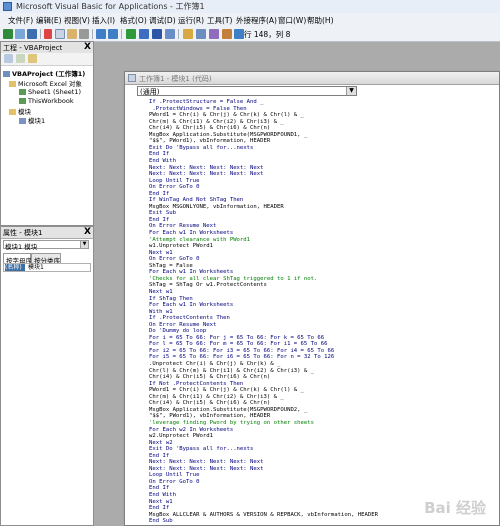  I want to click on redo-icon, so click(113, 34).